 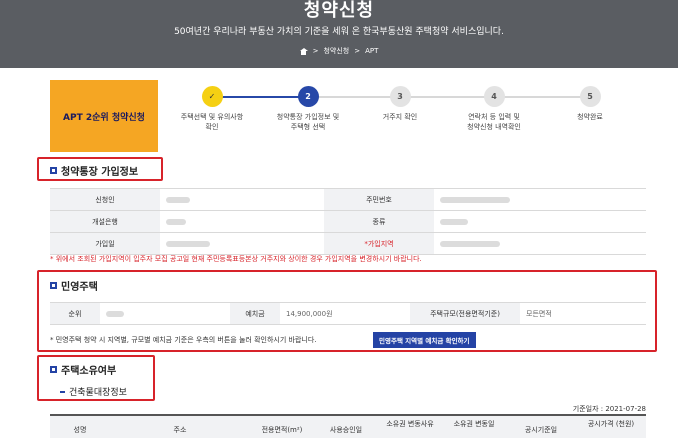 I want to click on section-title-text: 청약통장 가입정보, so click(x=100, y=172).